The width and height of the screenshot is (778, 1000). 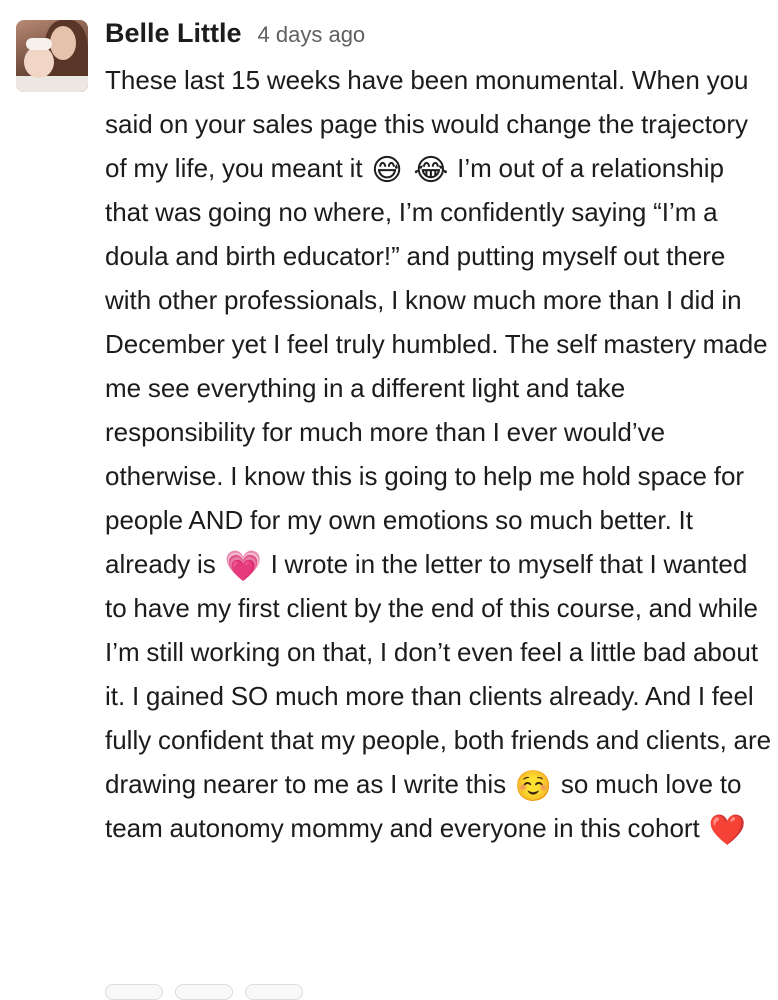 I want to click on tears-of-joy-emoji: 😂, so click(x=431, y=170).